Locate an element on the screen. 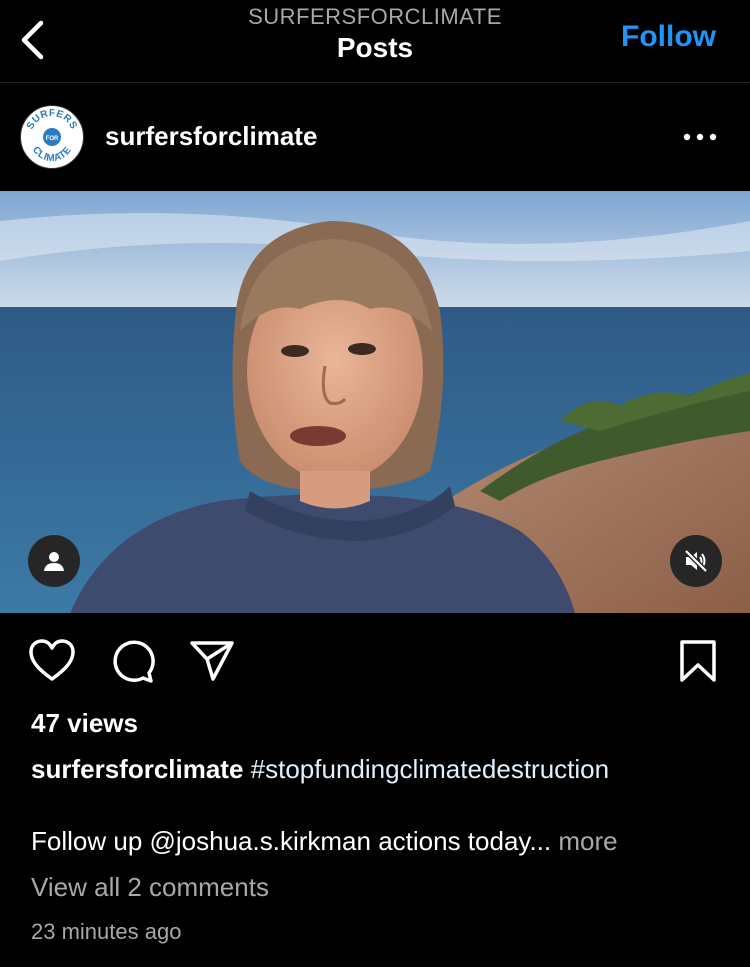 The height and width of the screenshot is (967, 750). avatar: SURFERS CLIMATE FOR is located at coordinates (52, 137).